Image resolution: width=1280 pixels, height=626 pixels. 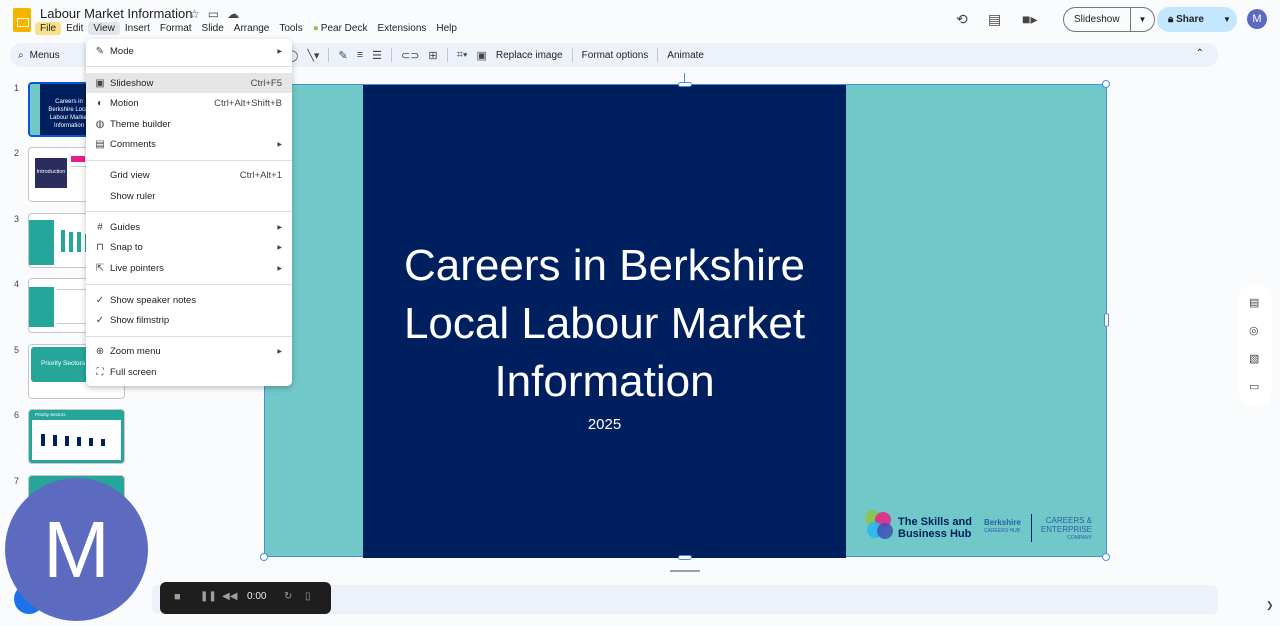 I want to click on trash-icon: ▯, so click(x=308, y=596).